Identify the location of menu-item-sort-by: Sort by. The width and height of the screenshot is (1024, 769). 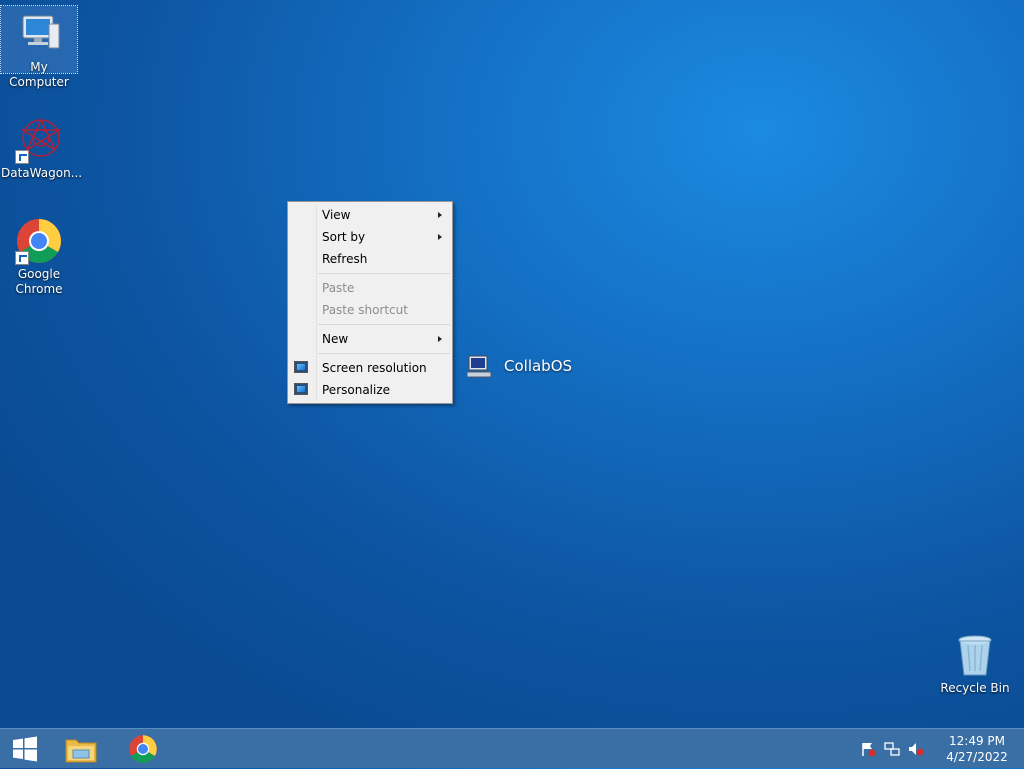
(370, 237).